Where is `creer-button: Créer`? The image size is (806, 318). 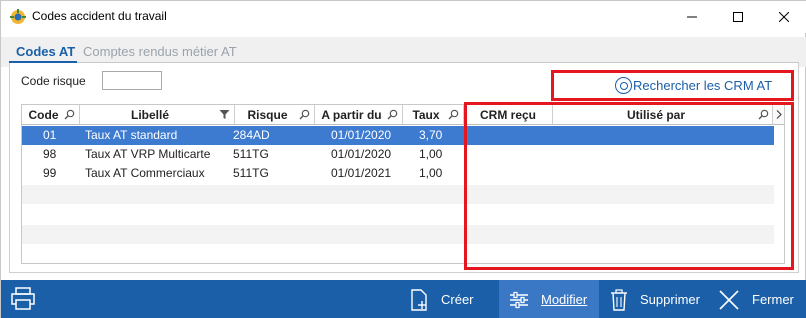
creer-button: Créer is located at coordinates (446, 299).